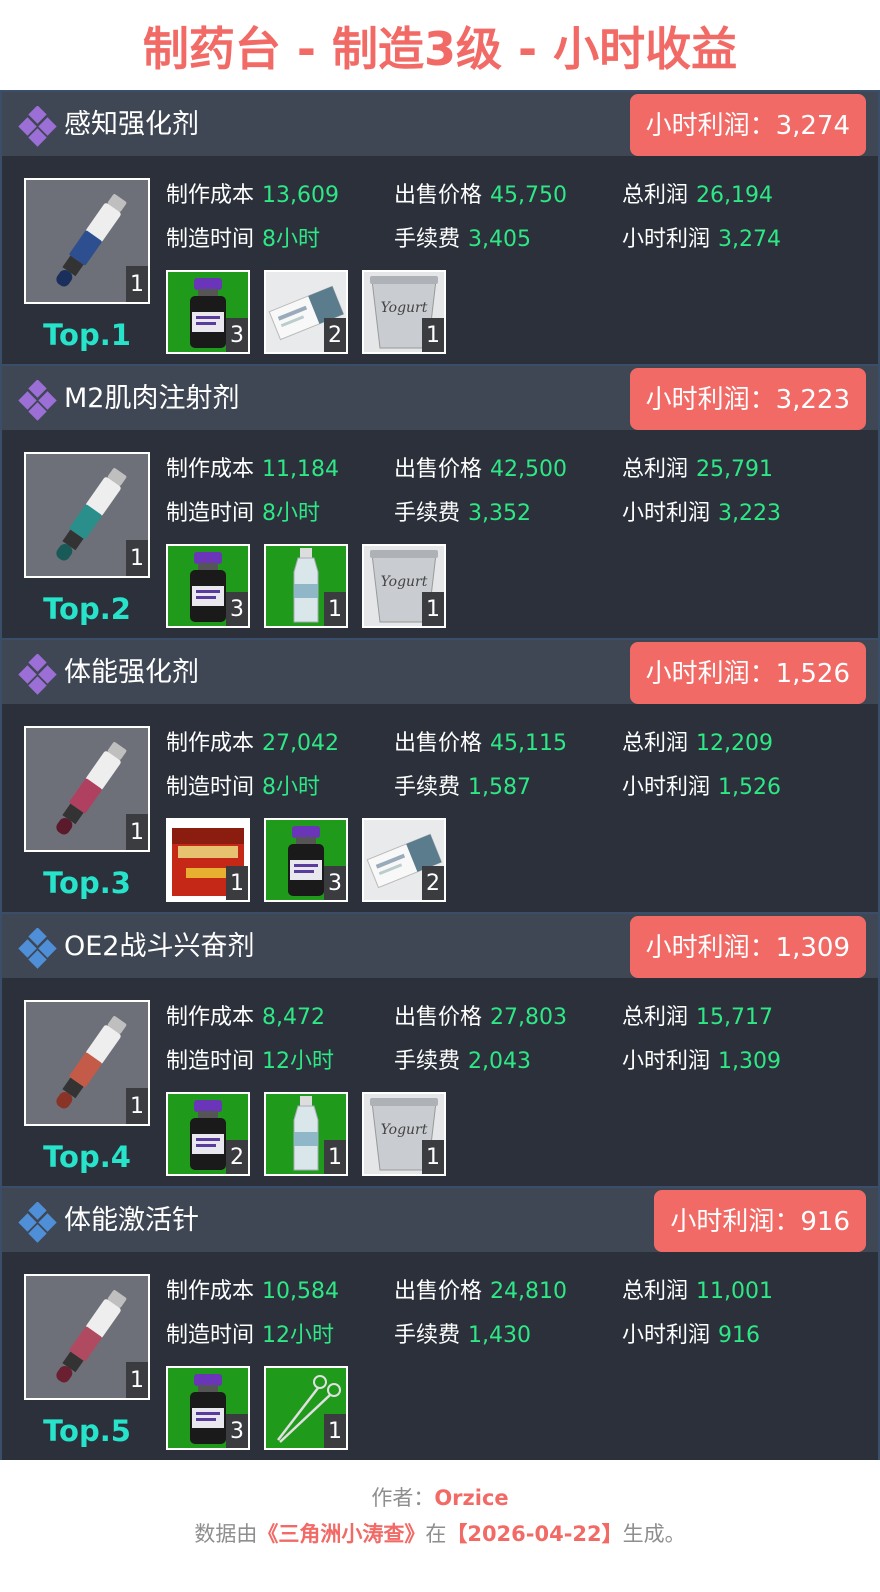 This screenshot has height=1592, width=880. Describe the element at coordinates (131, 124) in the screenshot. I see `item-name: 感知强化剂` at that location.